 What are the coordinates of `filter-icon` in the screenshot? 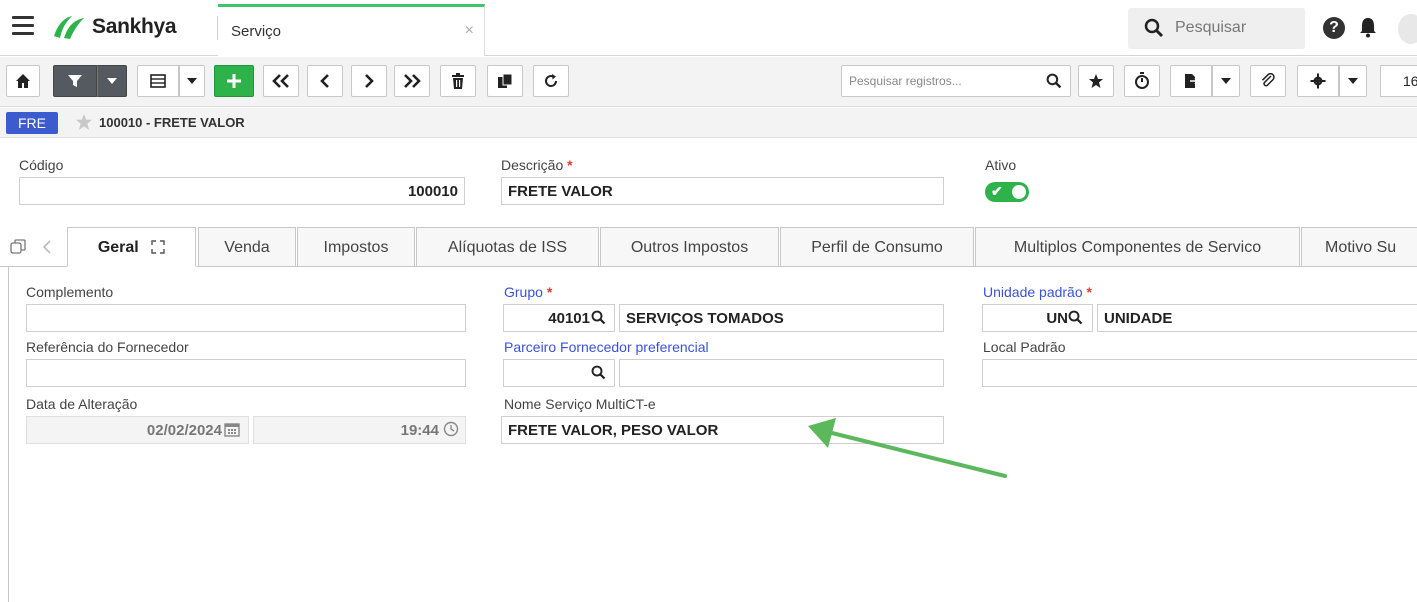 It's located at (75, 81).